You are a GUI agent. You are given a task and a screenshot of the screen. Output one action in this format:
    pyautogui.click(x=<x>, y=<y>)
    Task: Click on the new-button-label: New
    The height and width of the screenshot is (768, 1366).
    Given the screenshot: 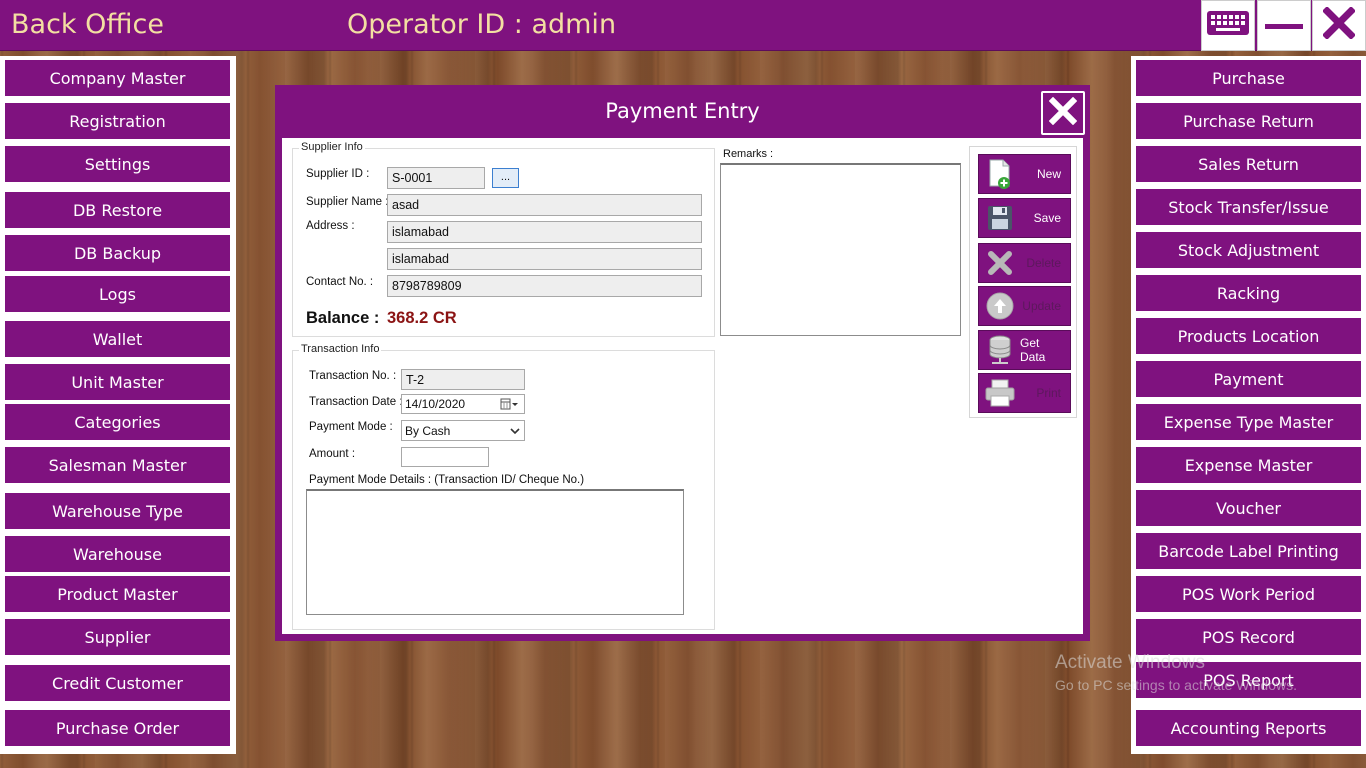 What is the action you would take?
    pyautogui.click(x=1048, y=174)
    